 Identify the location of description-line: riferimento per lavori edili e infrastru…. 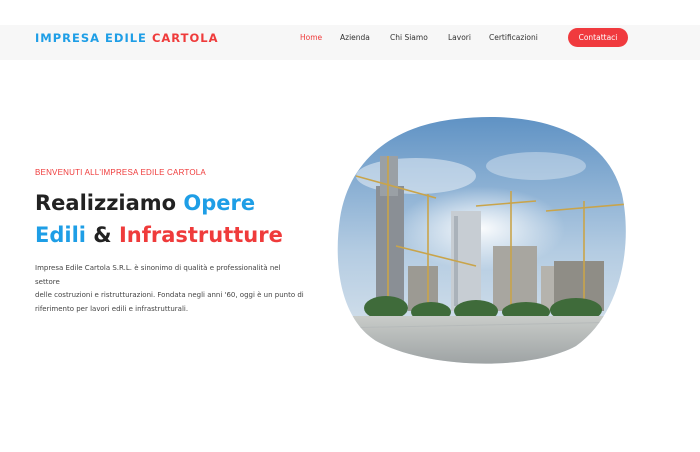
(112, 308).